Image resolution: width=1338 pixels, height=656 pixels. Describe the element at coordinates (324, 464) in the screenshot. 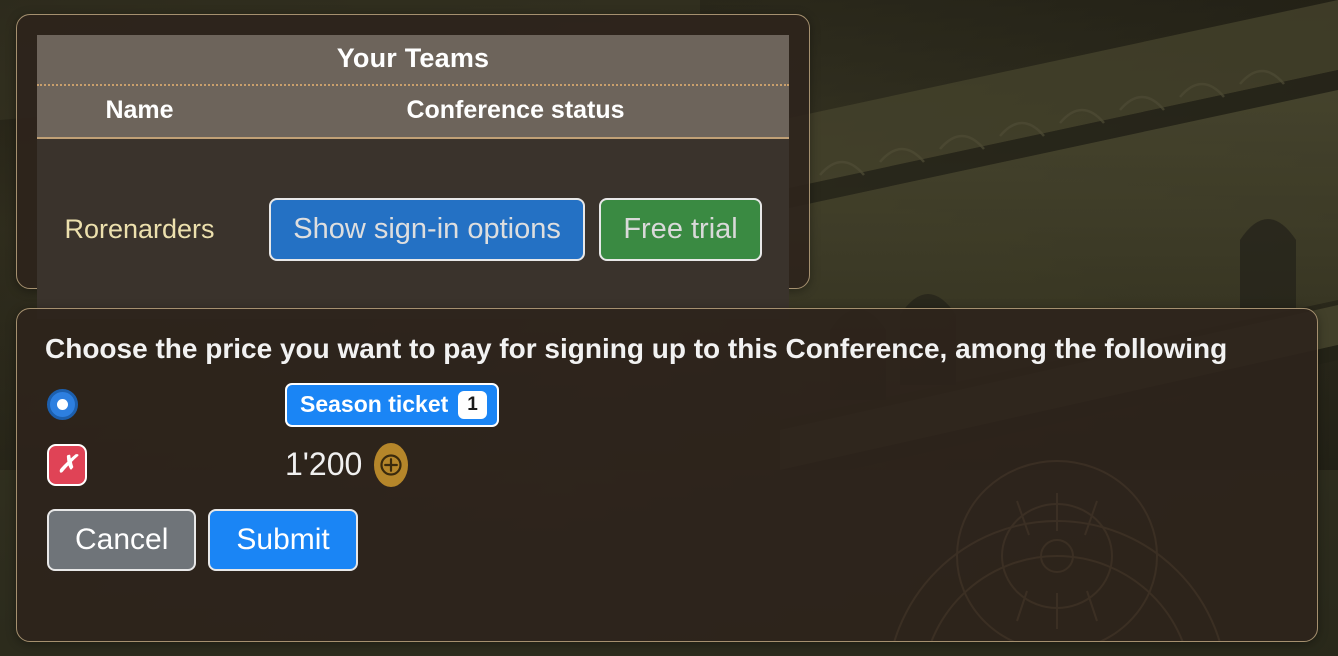

I see `price-amount: 1'200` at that location.